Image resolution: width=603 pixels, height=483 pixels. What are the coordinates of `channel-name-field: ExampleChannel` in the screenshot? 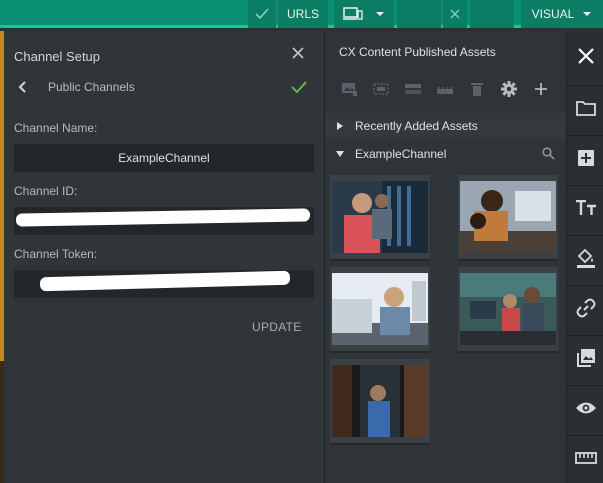 It's located at (164, 158).